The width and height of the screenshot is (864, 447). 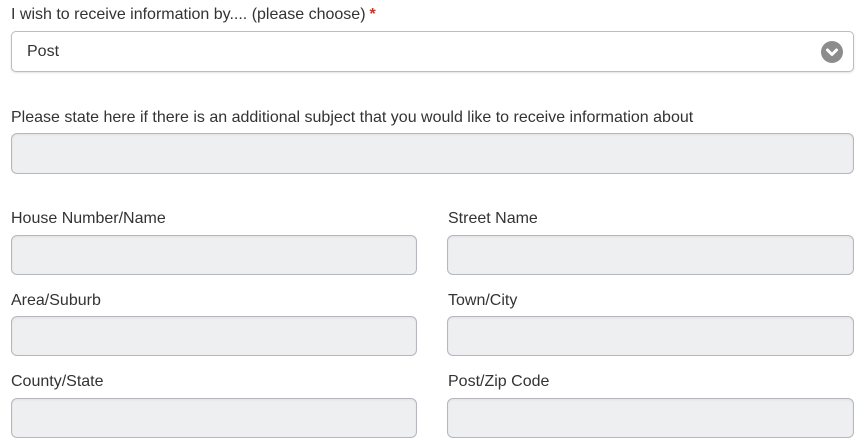 I want to click on street-field, so click(x=650, y=255).